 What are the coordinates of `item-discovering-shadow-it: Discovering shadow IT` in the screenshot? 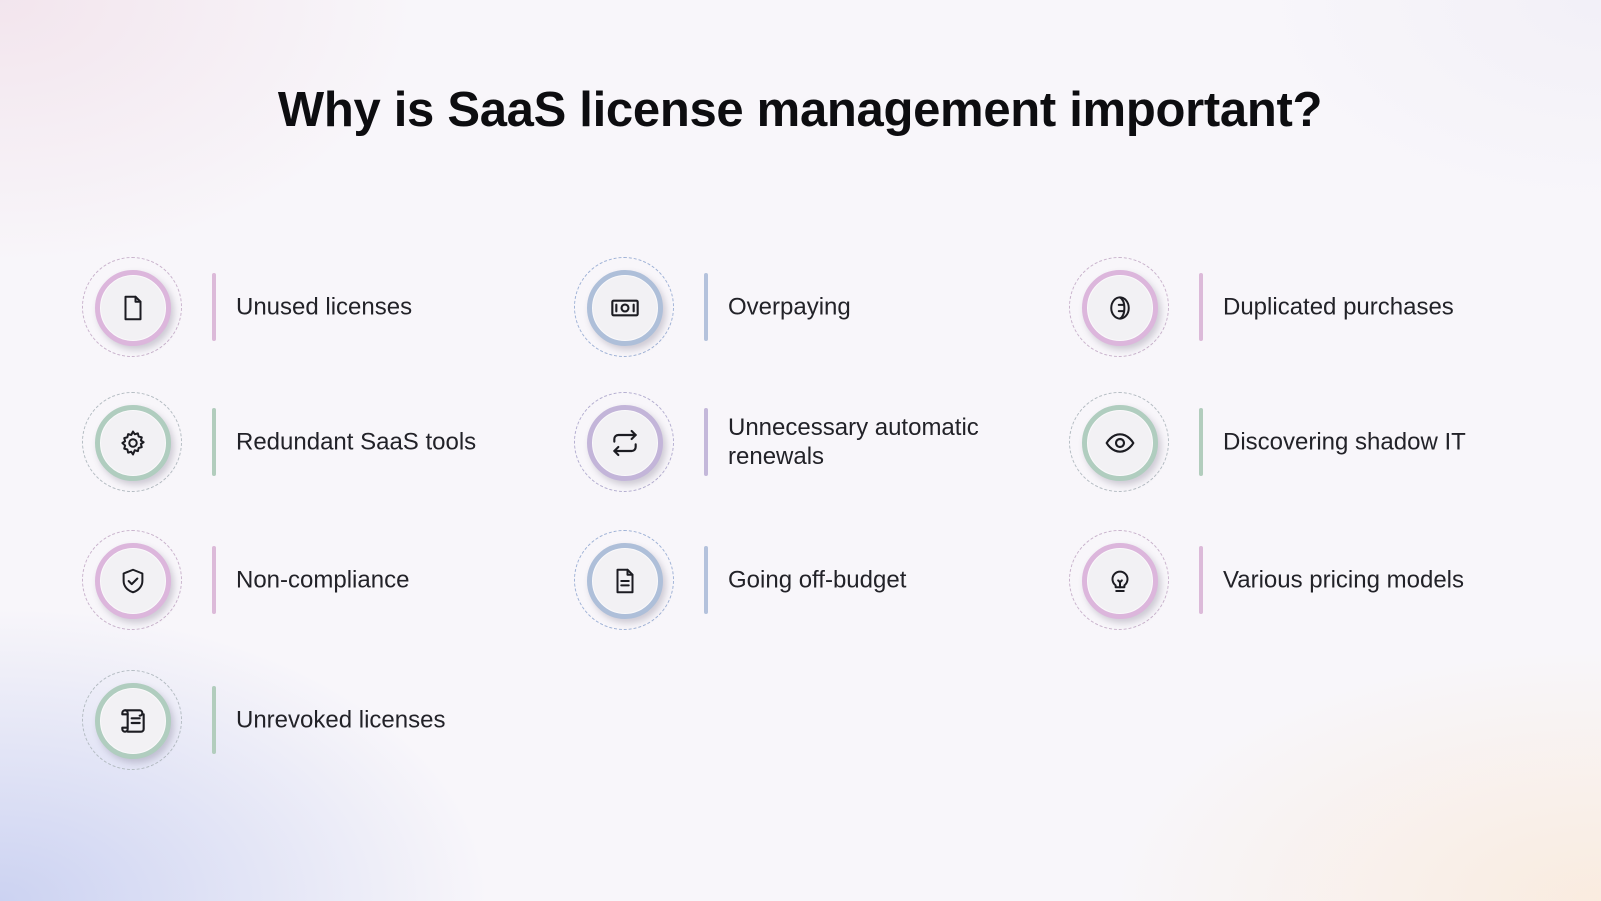 It's located at (1309, 444).